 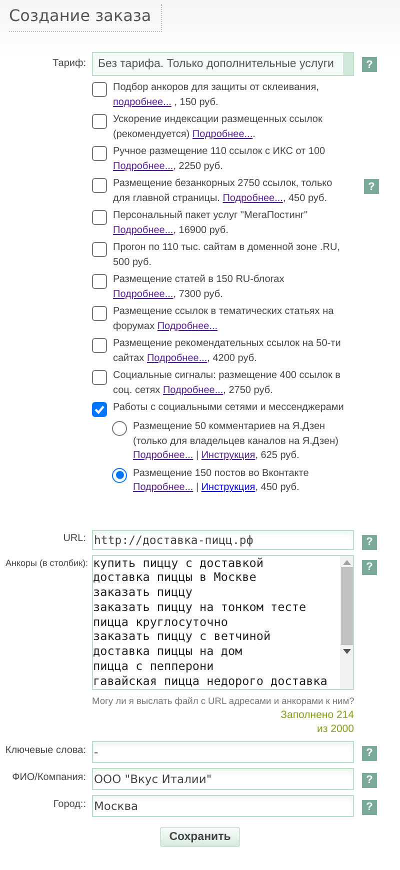 I want to click on option-label: Подбор анкоров для защиты от склеивания, подробнее... , 150 руб., so click(x=216, y=95).